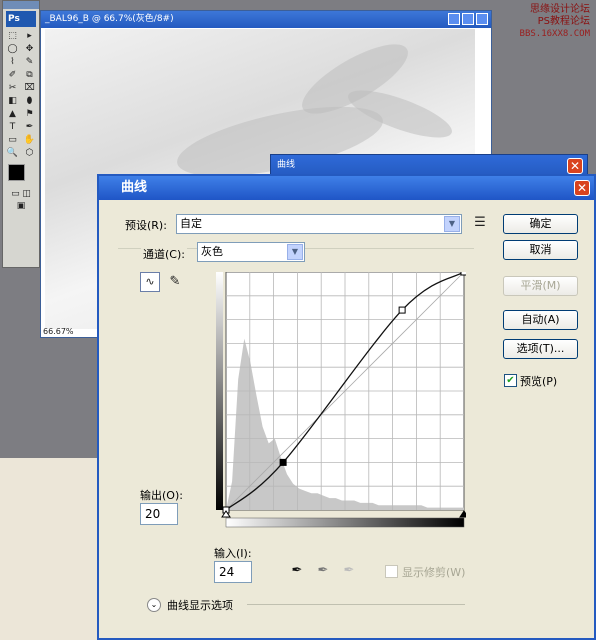 The width and height of the screenshot is (596, 640). What do you see at coordinates (29, 75) in the screenshot?
I see `tool-icon-8: ⧉` at bounding box center [29, 75].